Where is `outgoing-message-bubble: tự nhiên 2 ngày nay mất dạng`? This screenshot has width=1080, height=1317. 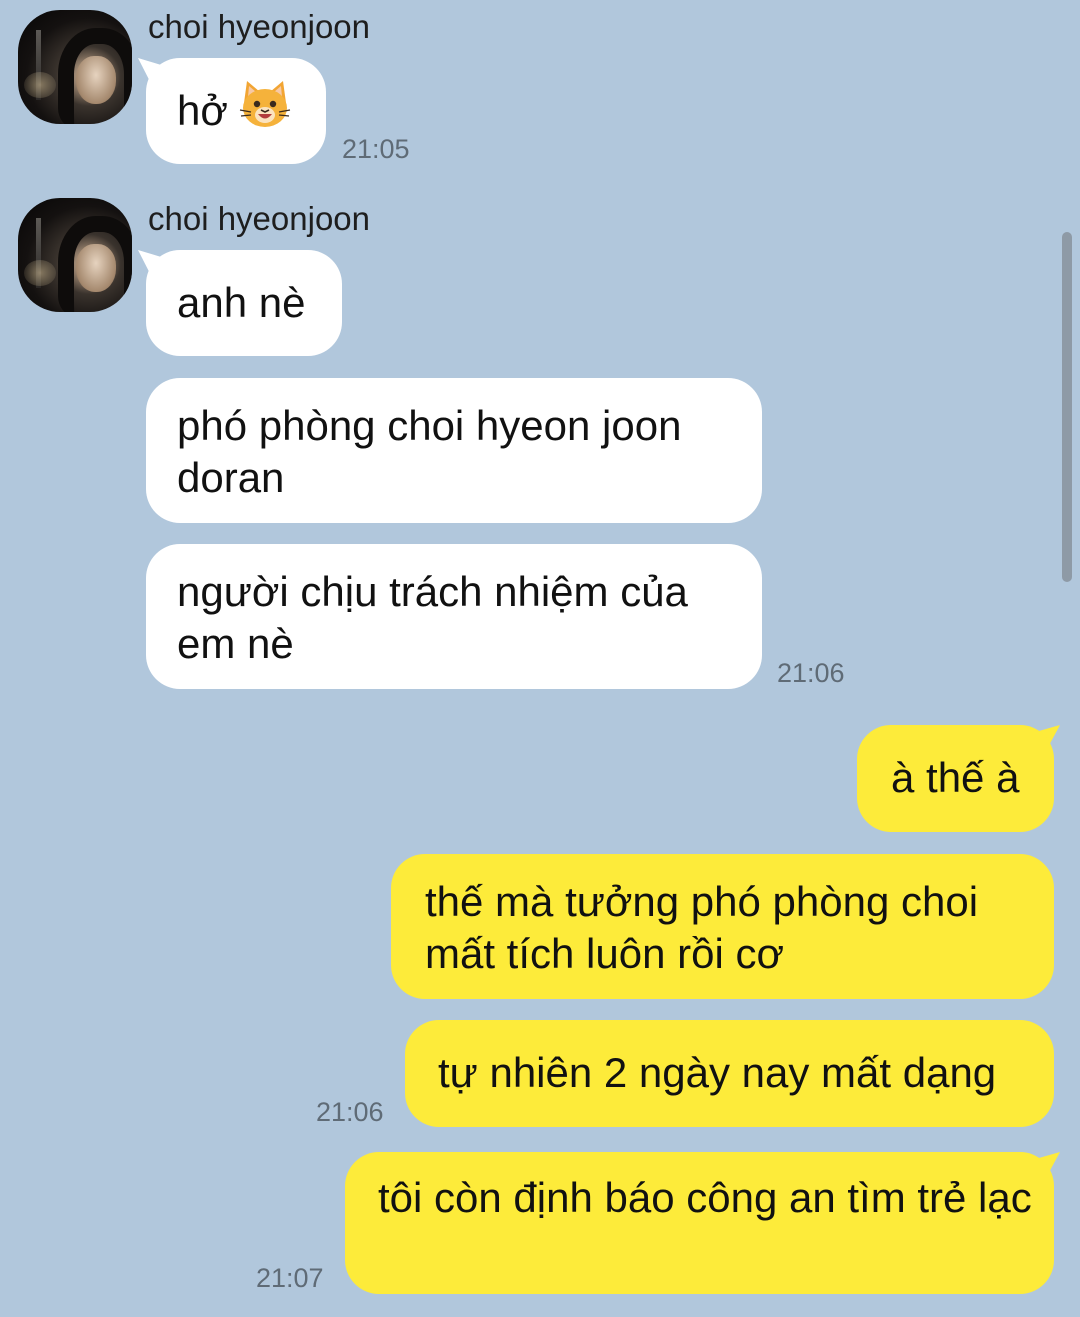 outgoing-message-bubble: tự nhiên 2 ngày nay mất dạng is located at coordinates (729, 1073).